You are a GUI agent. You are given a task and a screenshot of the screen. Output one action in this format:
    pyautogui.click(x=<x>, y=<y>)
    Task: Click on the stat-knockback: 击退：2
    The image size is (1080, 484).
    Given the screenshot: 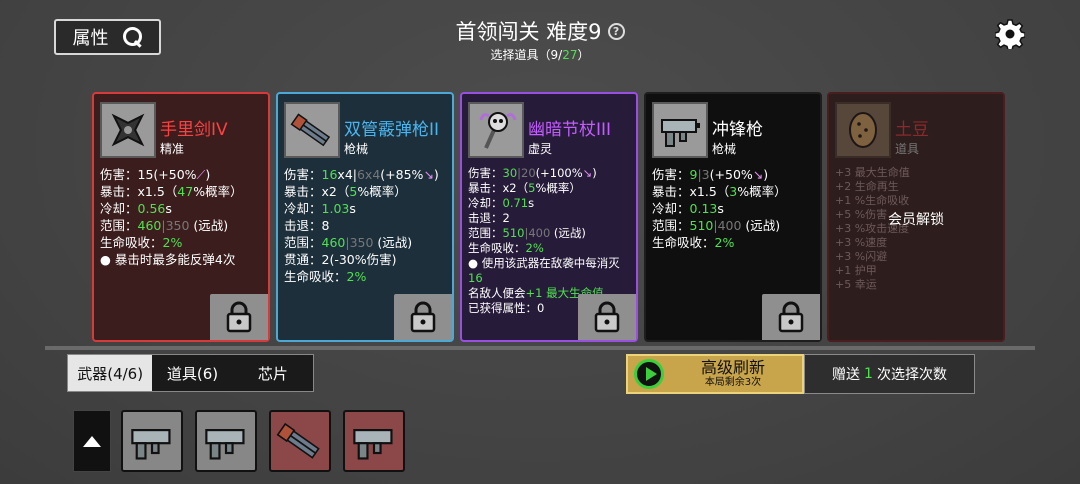 What is the action you would take?
    pyautogui.click(x=489, y=218)
    